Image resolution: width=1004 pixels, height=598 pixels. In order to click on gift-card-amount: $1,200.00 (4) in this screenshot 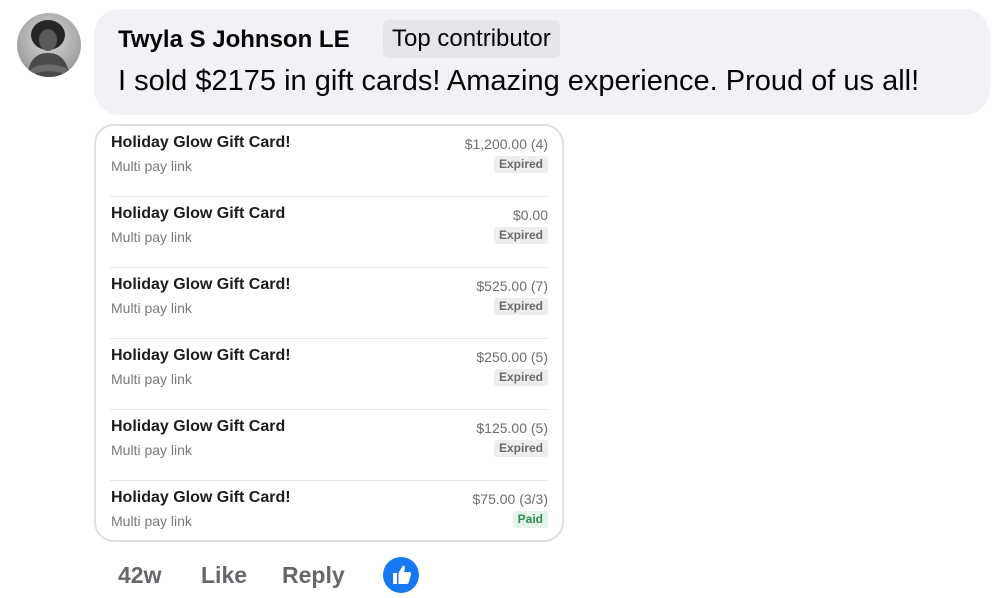, I will do `click(506, 144)`.